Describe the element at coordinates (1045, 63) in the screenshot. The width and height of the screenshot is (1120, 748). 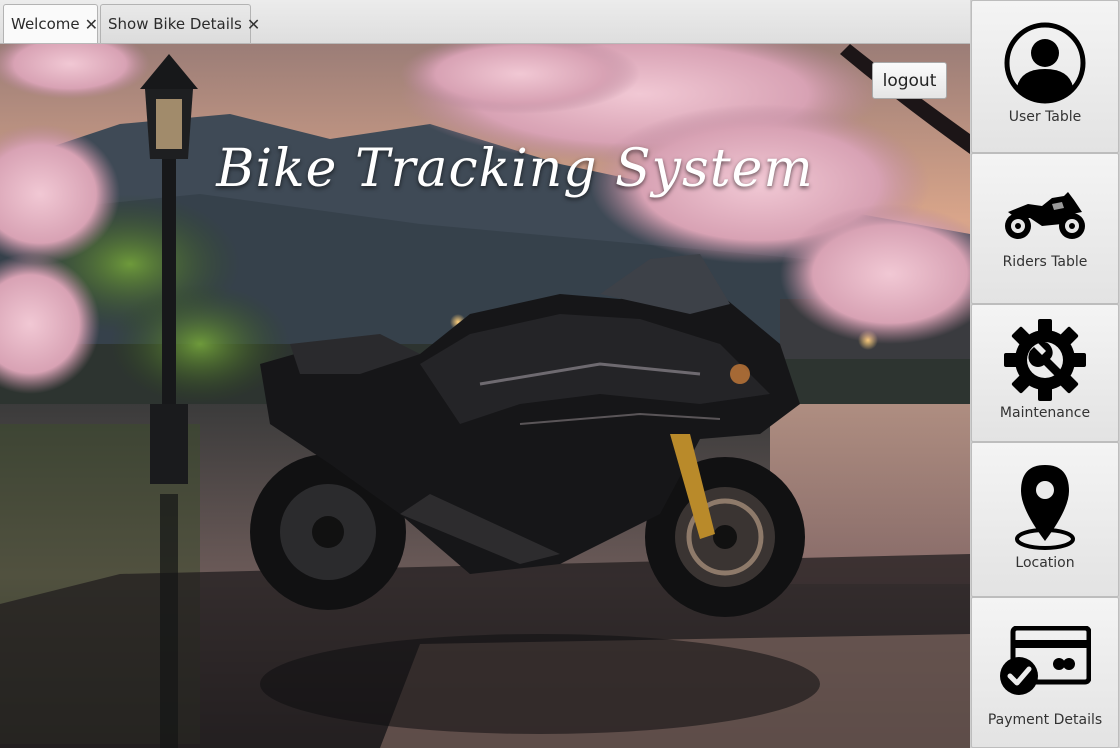
I see `user-icon` at that location.